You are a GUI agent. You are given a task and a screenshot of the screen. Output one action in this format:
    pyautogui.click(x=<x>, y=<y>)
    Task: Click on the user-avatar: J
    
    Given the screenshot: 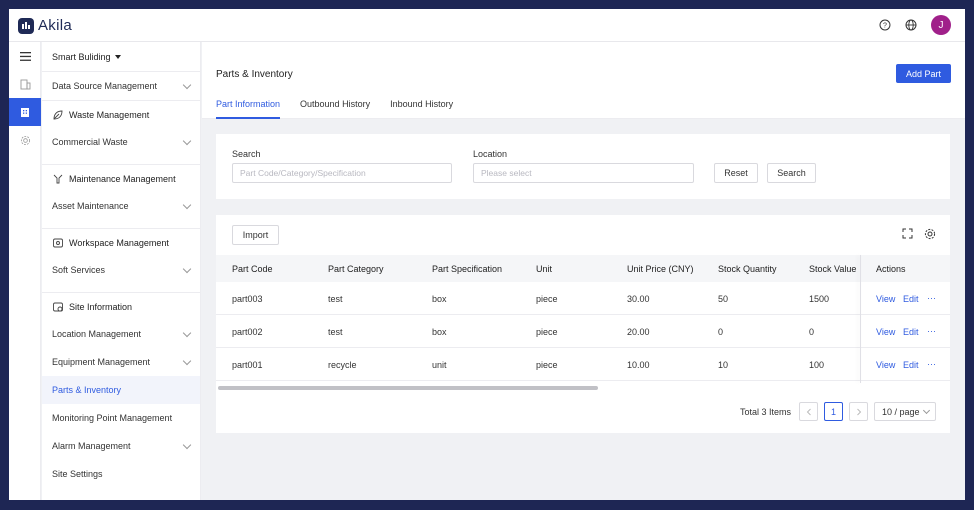 What is the action you would take?
    pyautogui.click(x=941, y=25)
    